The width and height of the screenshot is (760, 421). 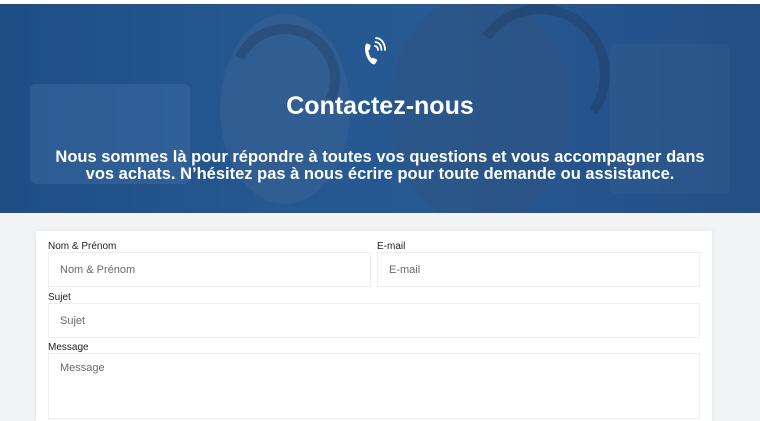 I want to click on message-label: Message, so click(x=68, y=347).